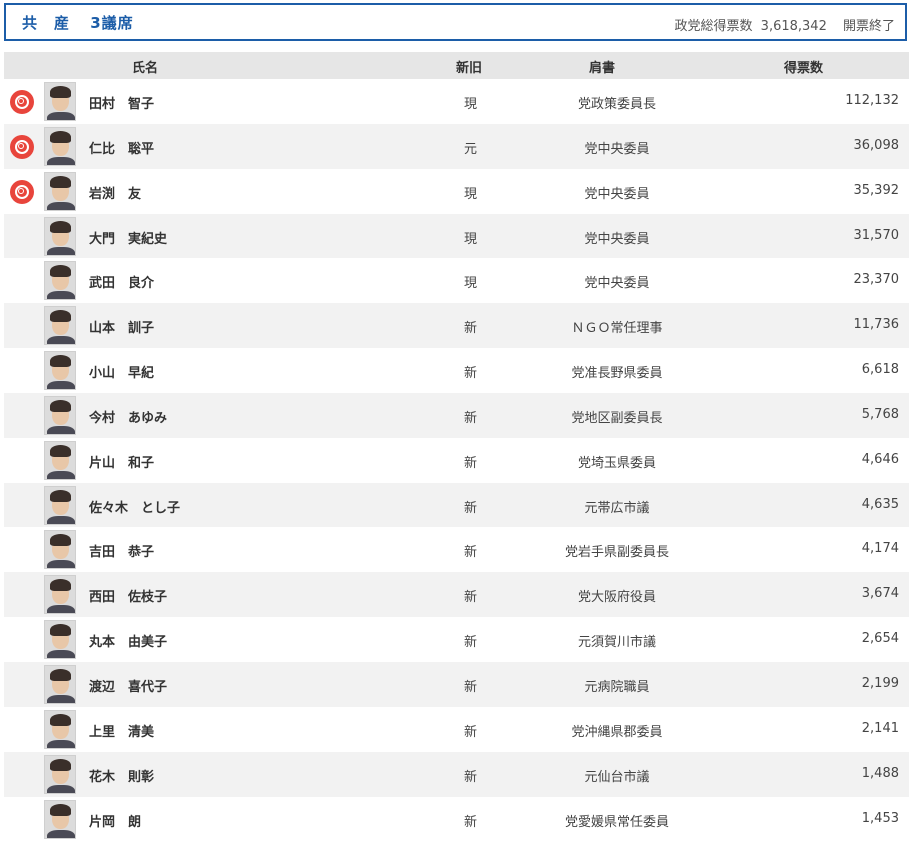 The image size is (912, 841). Describe the element at coordinates (122, 374) in the screenshot. I see `candidate-name: 小山 早紀` at that location.